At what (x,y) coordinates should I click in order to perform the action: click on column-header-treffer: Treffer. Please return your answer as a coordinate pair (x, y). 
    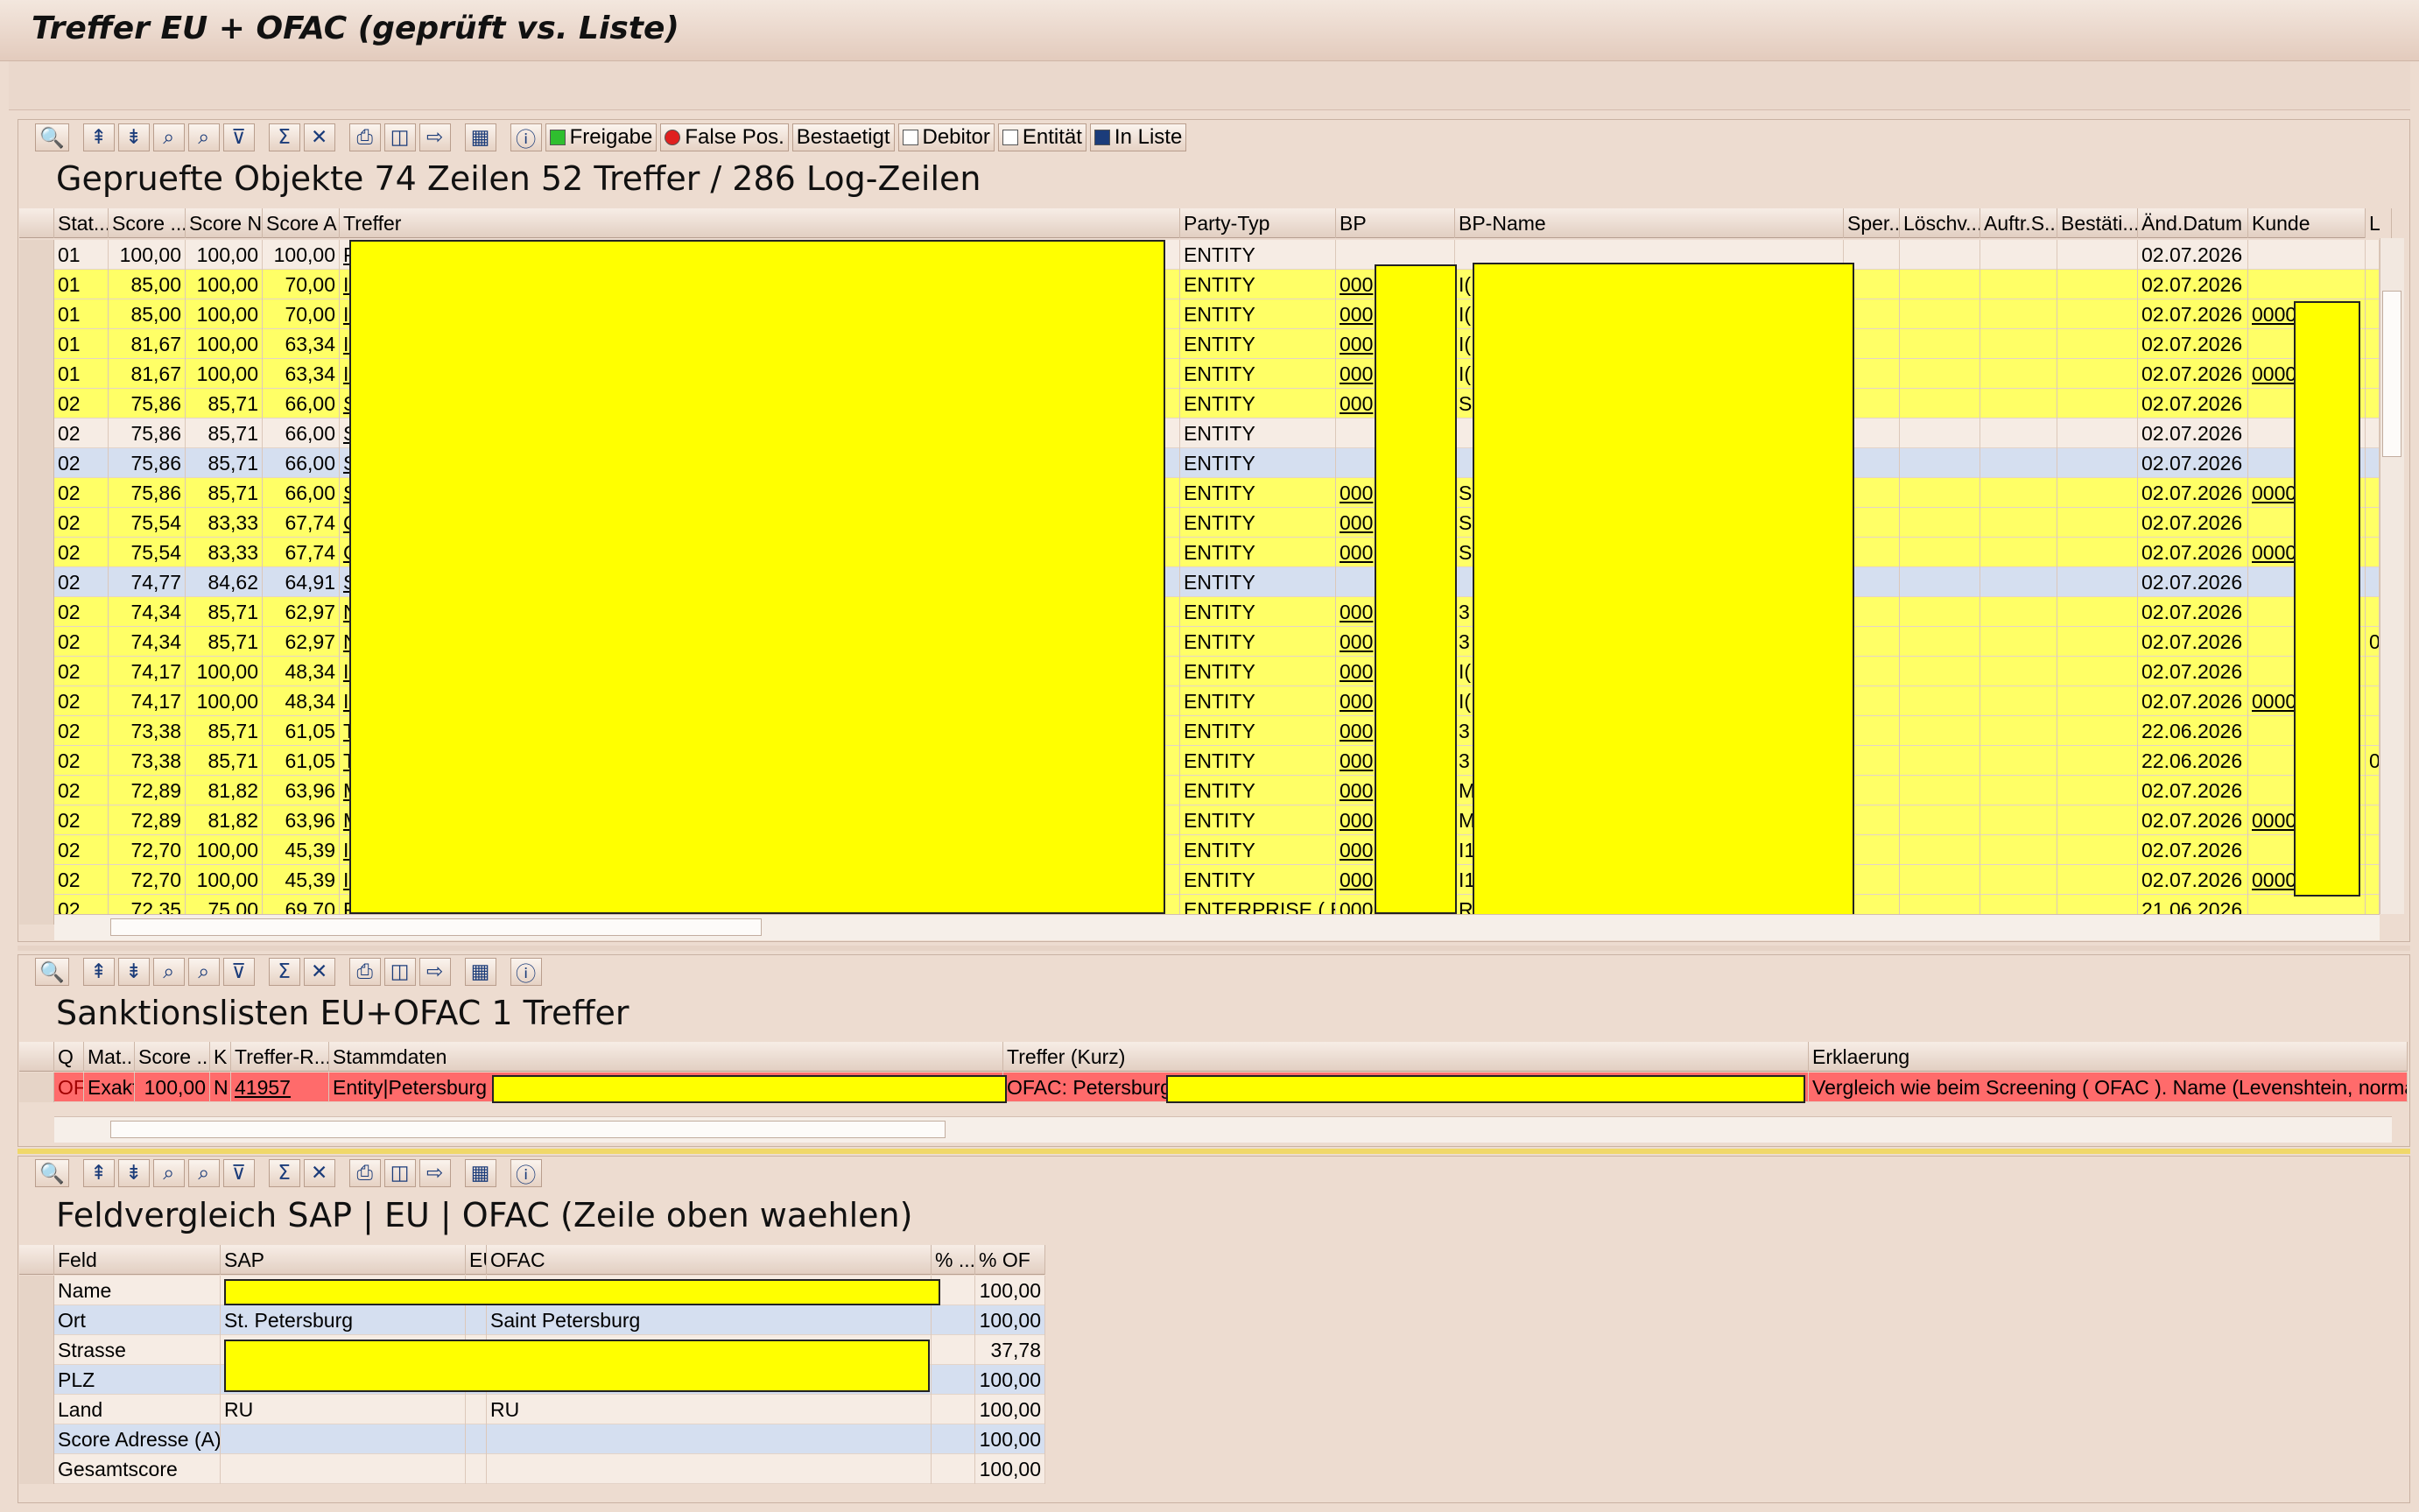
    Looking at the image, I should click on (760, 223).